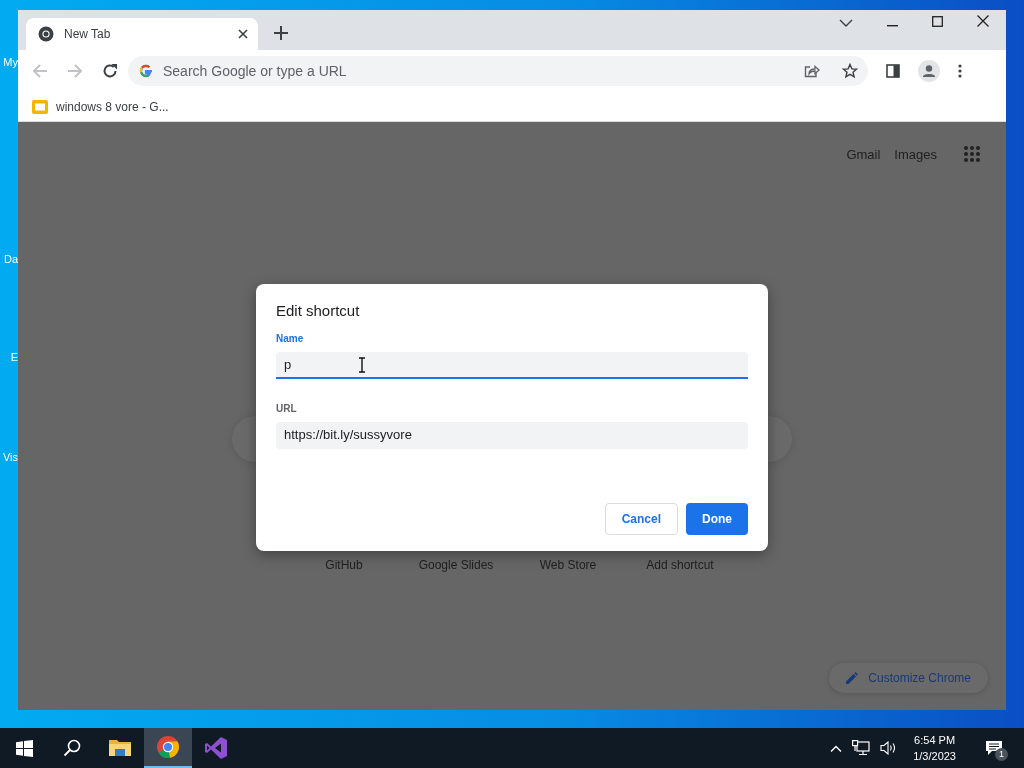 The width and height of the screenshot is (1024, 768). What do you see at coordinates (937, 21) in the screenshot?
I see `maximize-icon` at bounding box center [937, 21].